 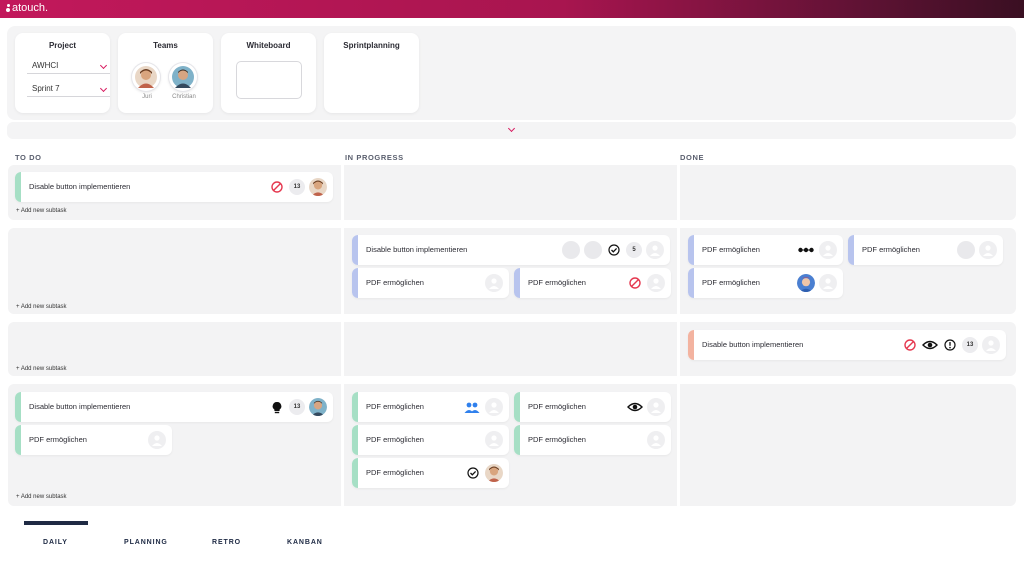 What do you see at coordinates (277, 407) in the screenshot?
I see `lightbulb-icon` at bounding box center [277, 407].